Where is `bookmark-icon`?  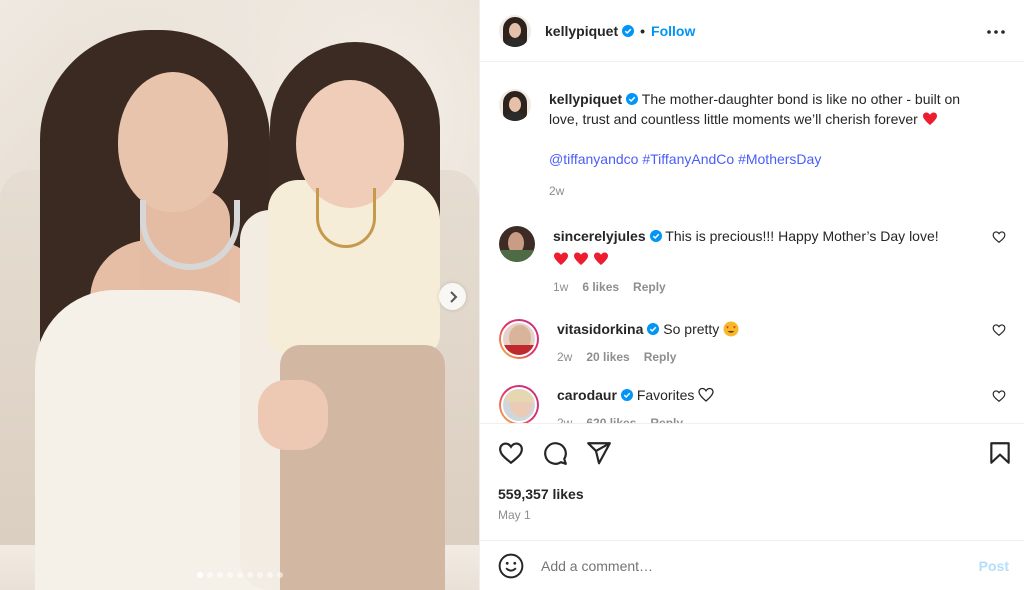
bookmark-icon is located at coordinates (1000, 453).